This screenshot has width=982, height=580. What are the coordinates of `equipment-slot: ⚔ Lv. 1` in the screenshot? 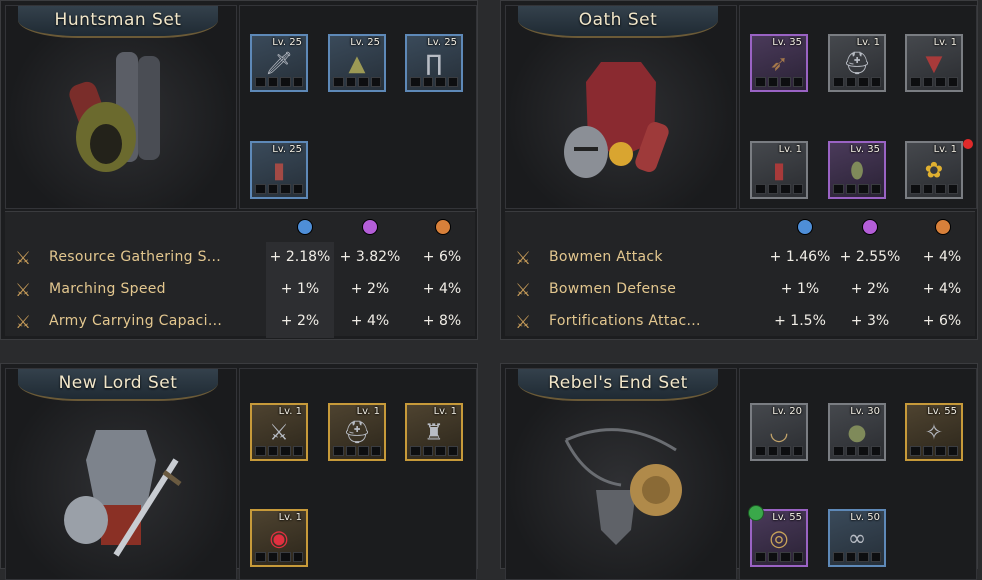 It's located at (279, 432).